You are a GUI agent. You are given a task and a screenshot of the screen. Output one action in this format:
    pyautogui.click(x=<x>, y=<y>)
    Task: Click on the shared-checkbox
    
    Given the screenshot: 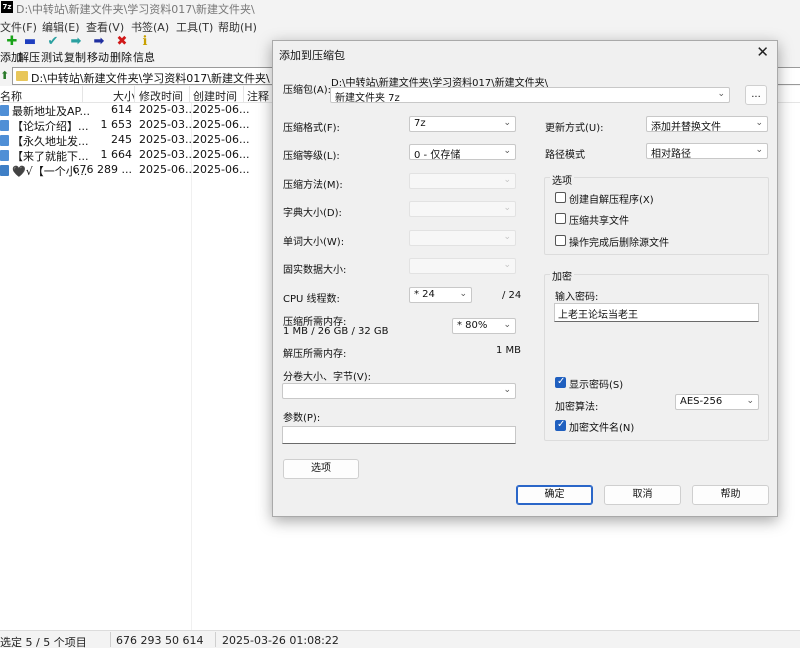 What is the action you would take?
    pyautogui.click(x=560, y=218)
    